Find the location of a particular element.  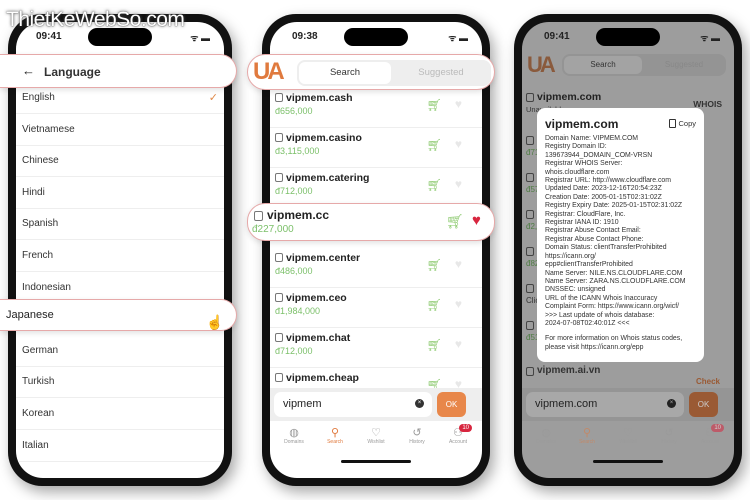

result-row: vipmem.catering đ712,000 🛒︎ ♥ is located at coordinates (376, 188).